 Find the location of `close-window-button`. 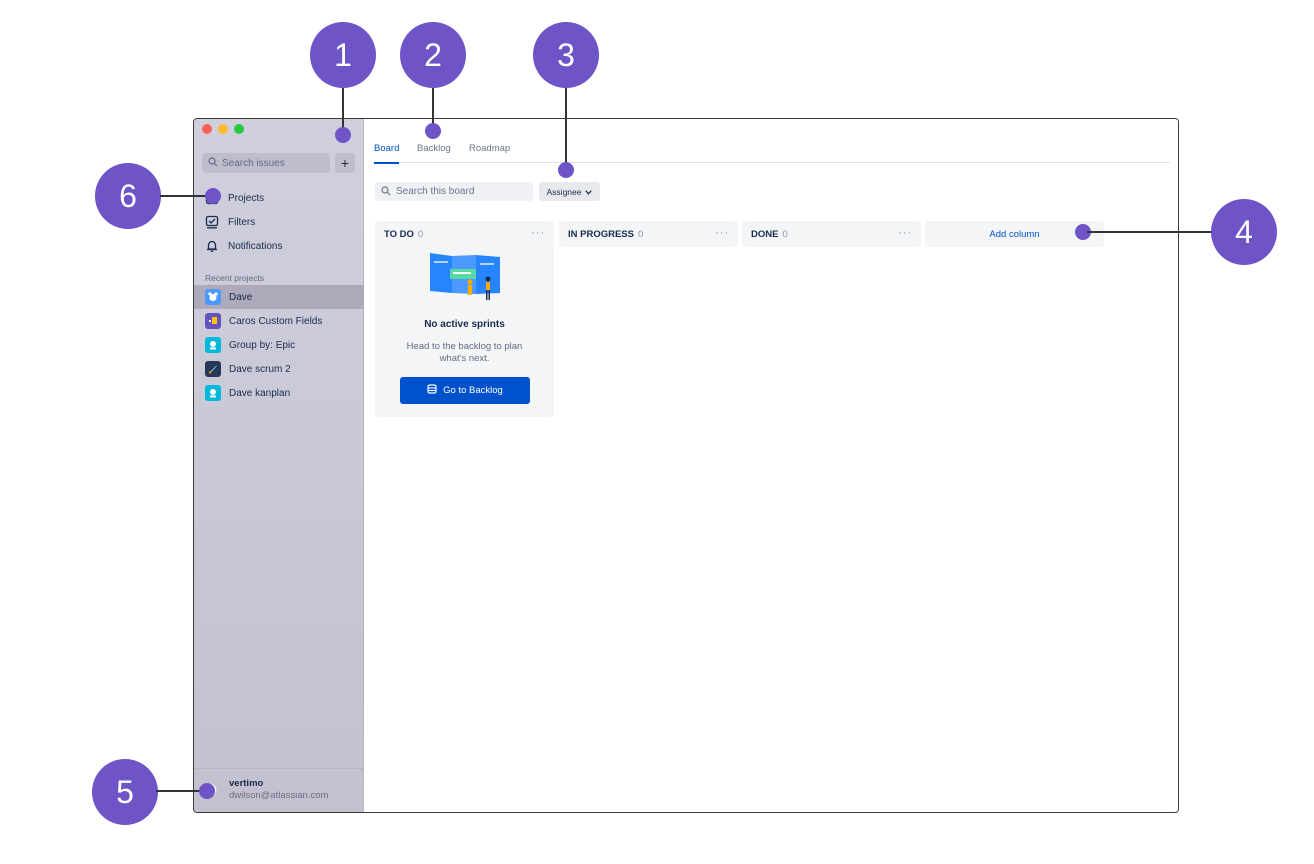

close-window-button is located at coordinates (207, 129).